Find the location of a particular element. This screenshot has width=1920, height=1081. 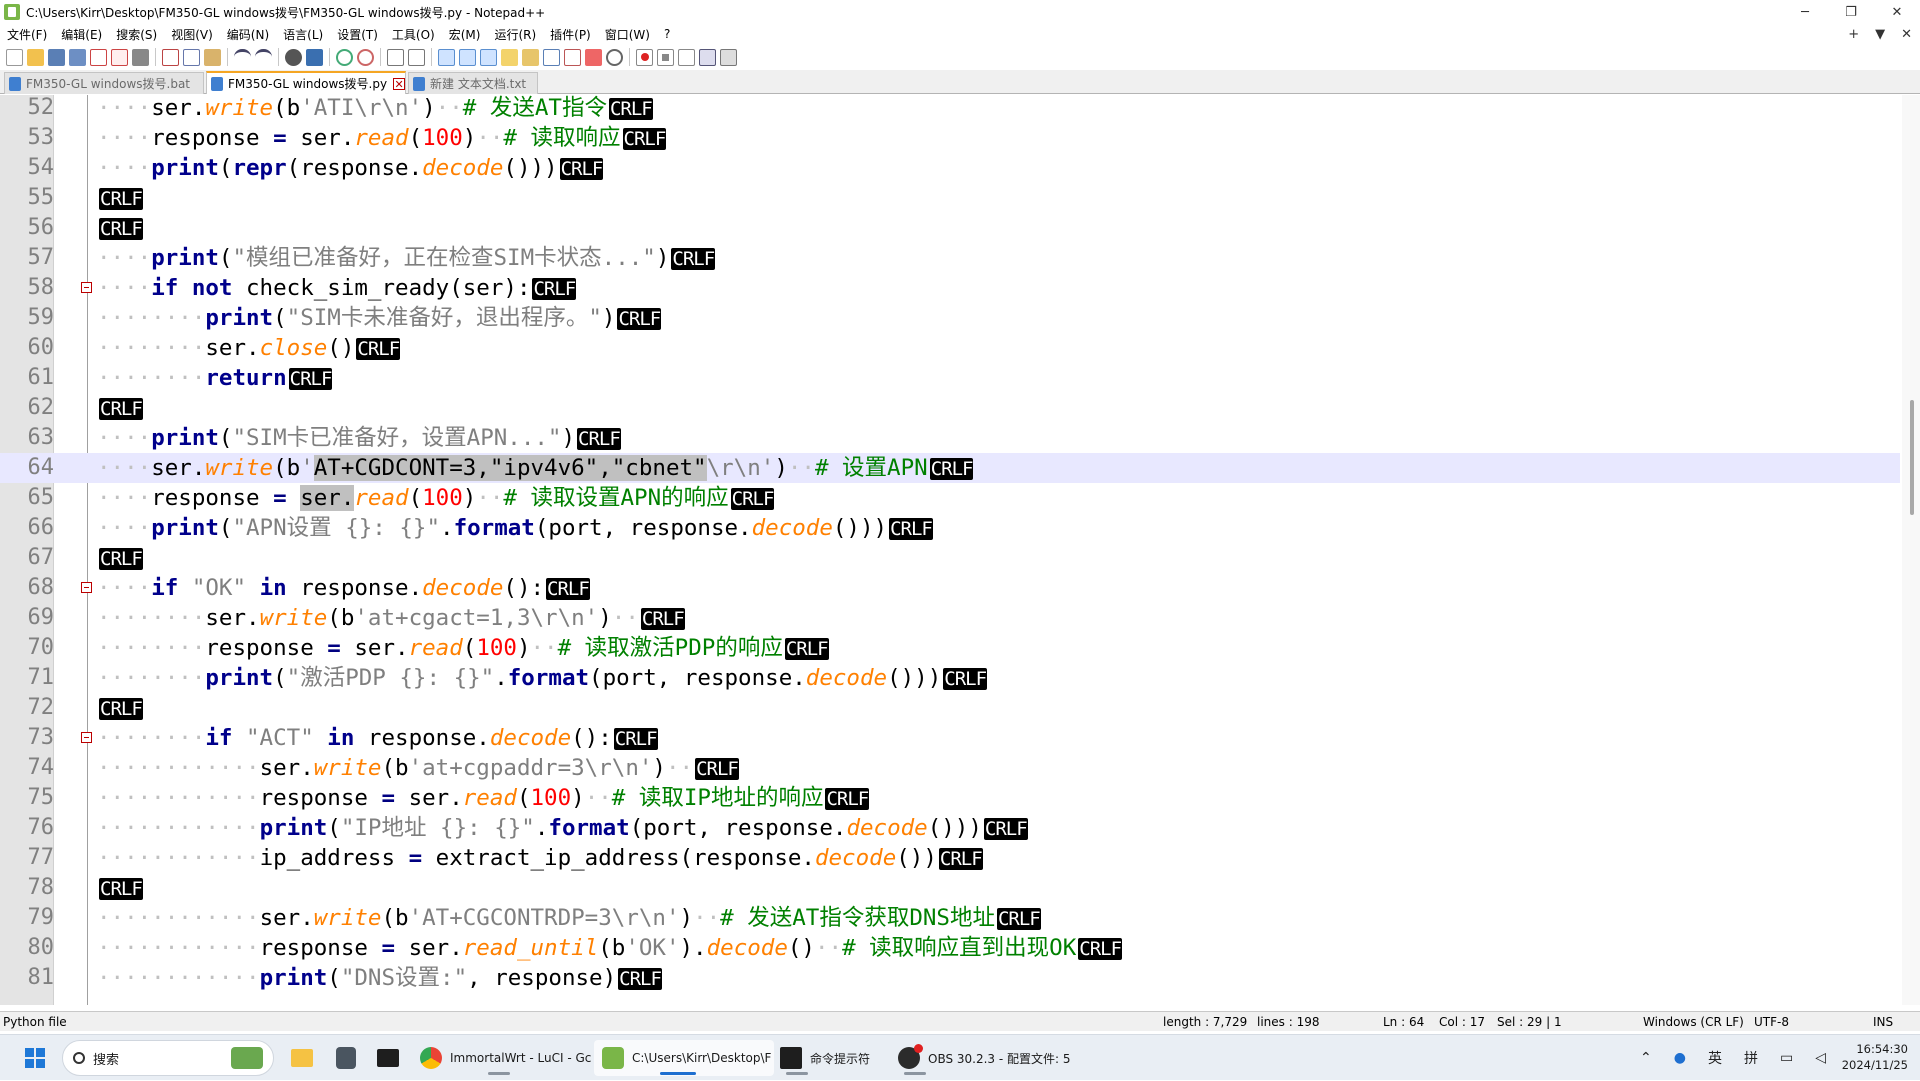

save-macro-icon is located at coordinates (728, 57).